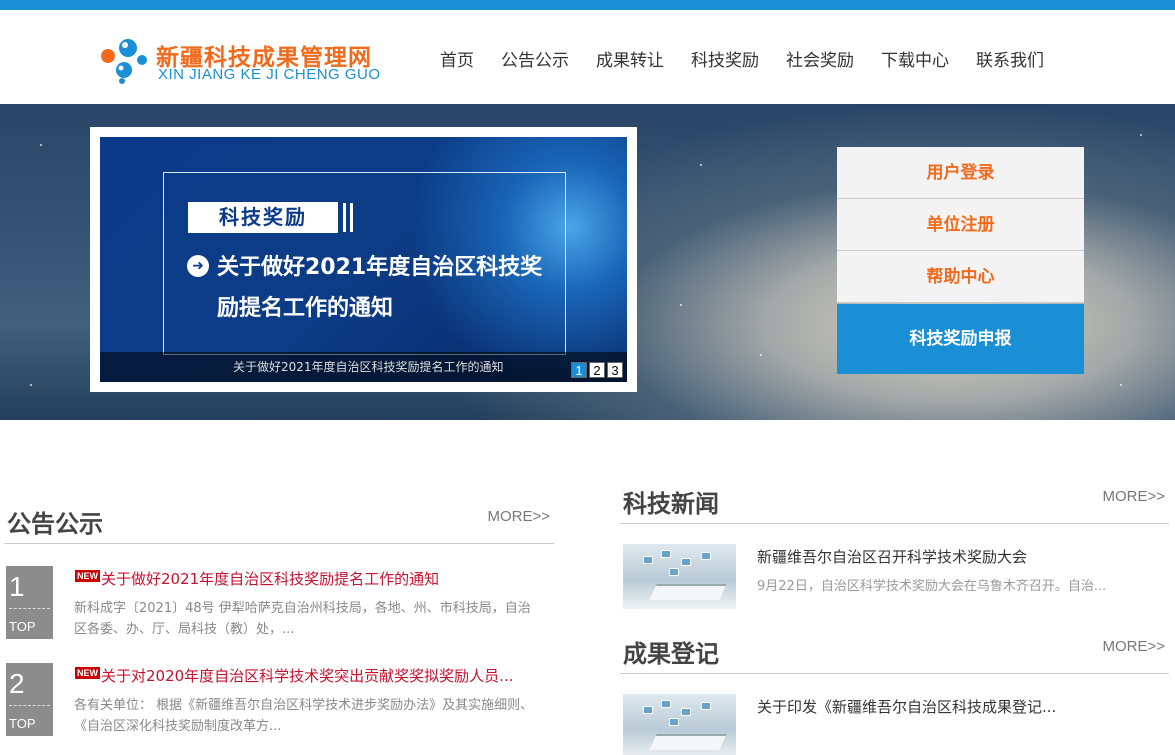 Image resolution: width=1175 pixels, height=755 pixels. Describe the element at coordinates (915, 58) in the screenshot. I see `nav-downloads: 下载中心` at that location.